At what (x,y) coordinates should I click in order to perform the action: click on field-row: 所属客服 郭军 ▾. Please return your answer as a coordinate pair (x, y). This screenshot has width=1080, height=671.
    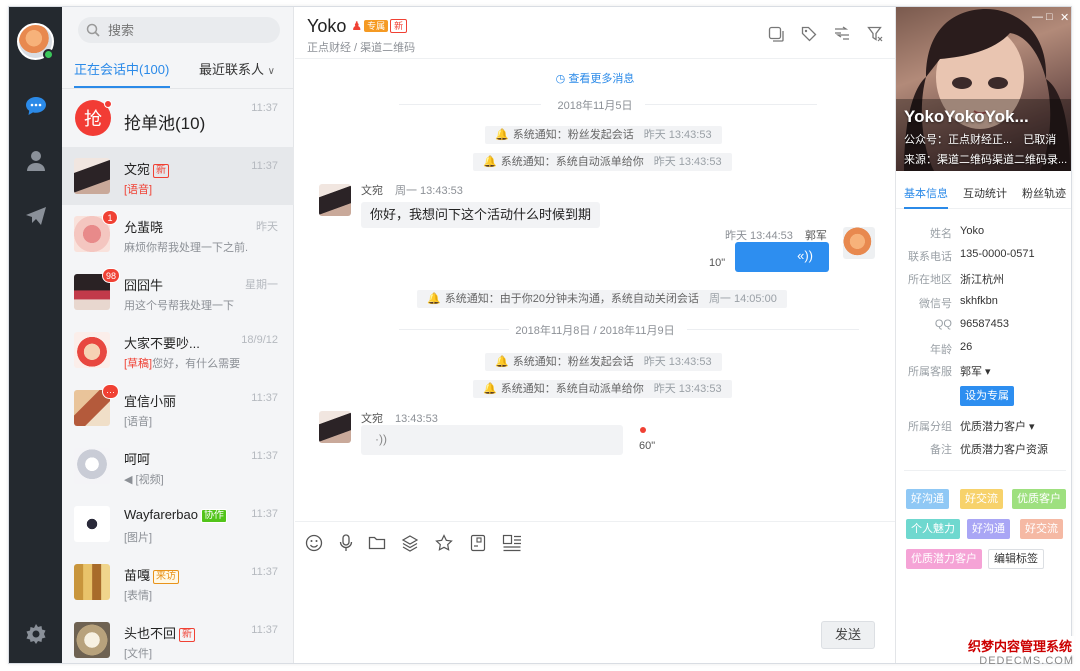
    Looking at the image, I should click on (983, 374).